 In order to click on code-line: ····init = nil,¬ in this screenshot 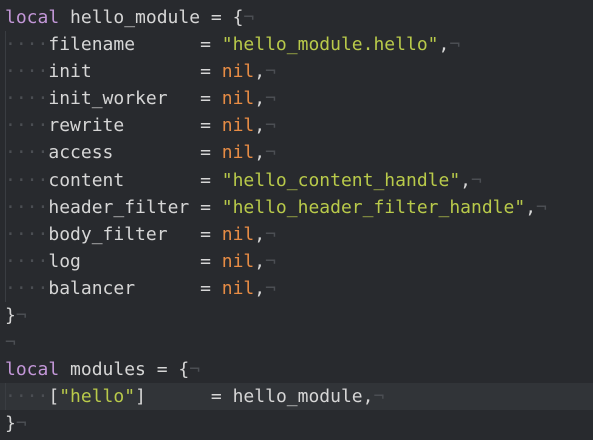, I will do `click(296, 72)`.